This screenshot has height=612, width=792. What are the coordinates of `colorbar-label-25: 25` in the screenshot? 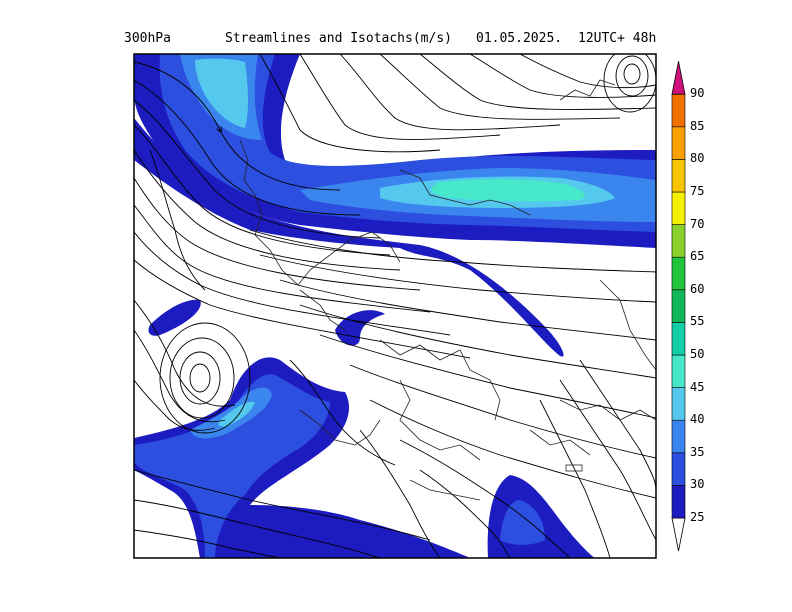 It's located at (697, 517).